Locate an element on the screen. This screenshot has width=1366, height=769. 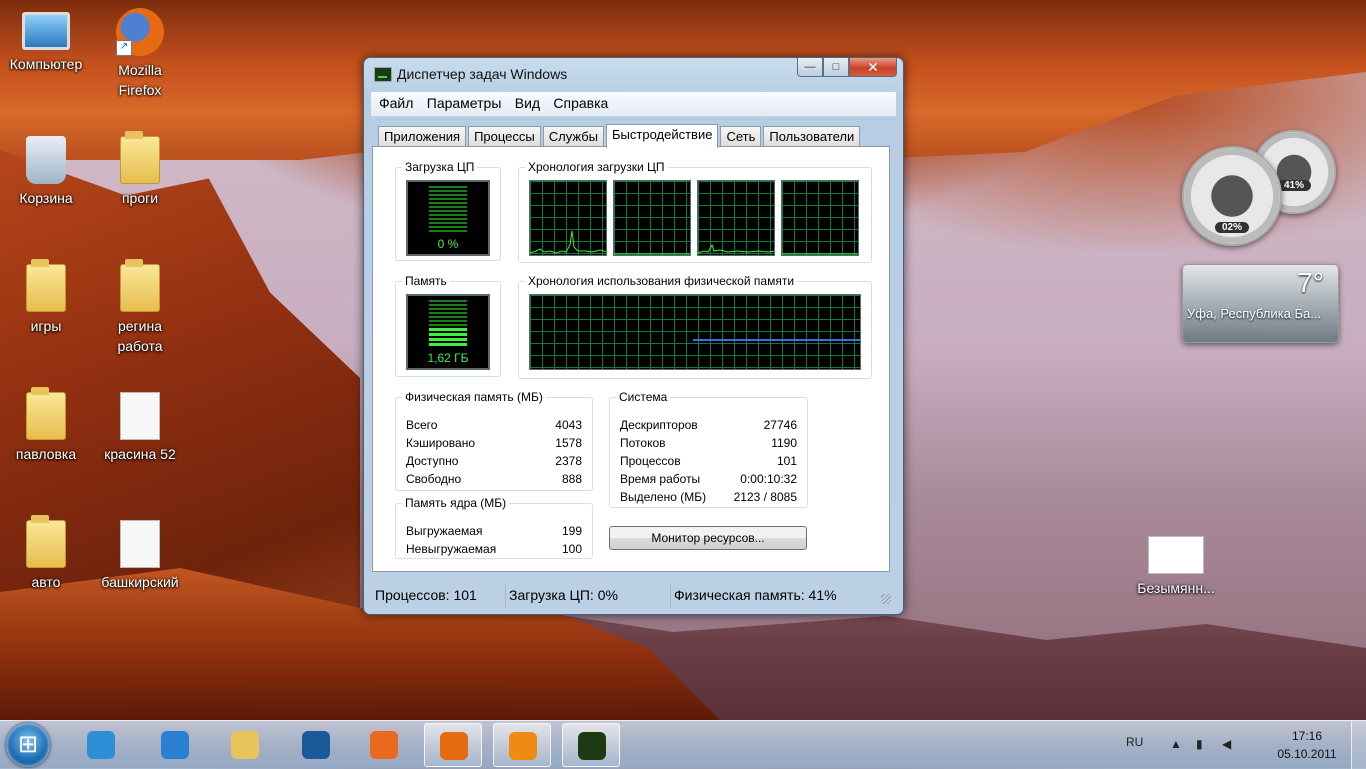
stat-label: Свободно is located at coordinates (434, 479).